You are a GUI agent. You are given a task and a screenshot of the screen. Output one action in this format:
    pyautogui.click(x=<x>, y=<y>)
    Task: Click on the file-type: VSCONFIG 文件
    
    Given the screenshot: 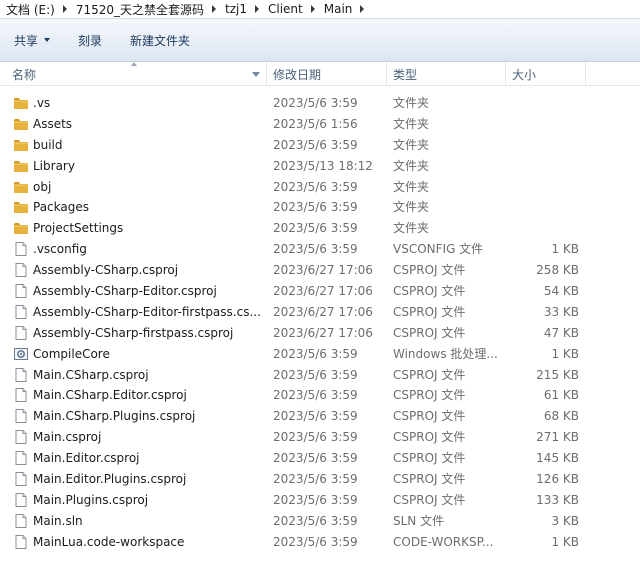 What is the action you would take?
    pyautogui.click(x=438, y=249)
    